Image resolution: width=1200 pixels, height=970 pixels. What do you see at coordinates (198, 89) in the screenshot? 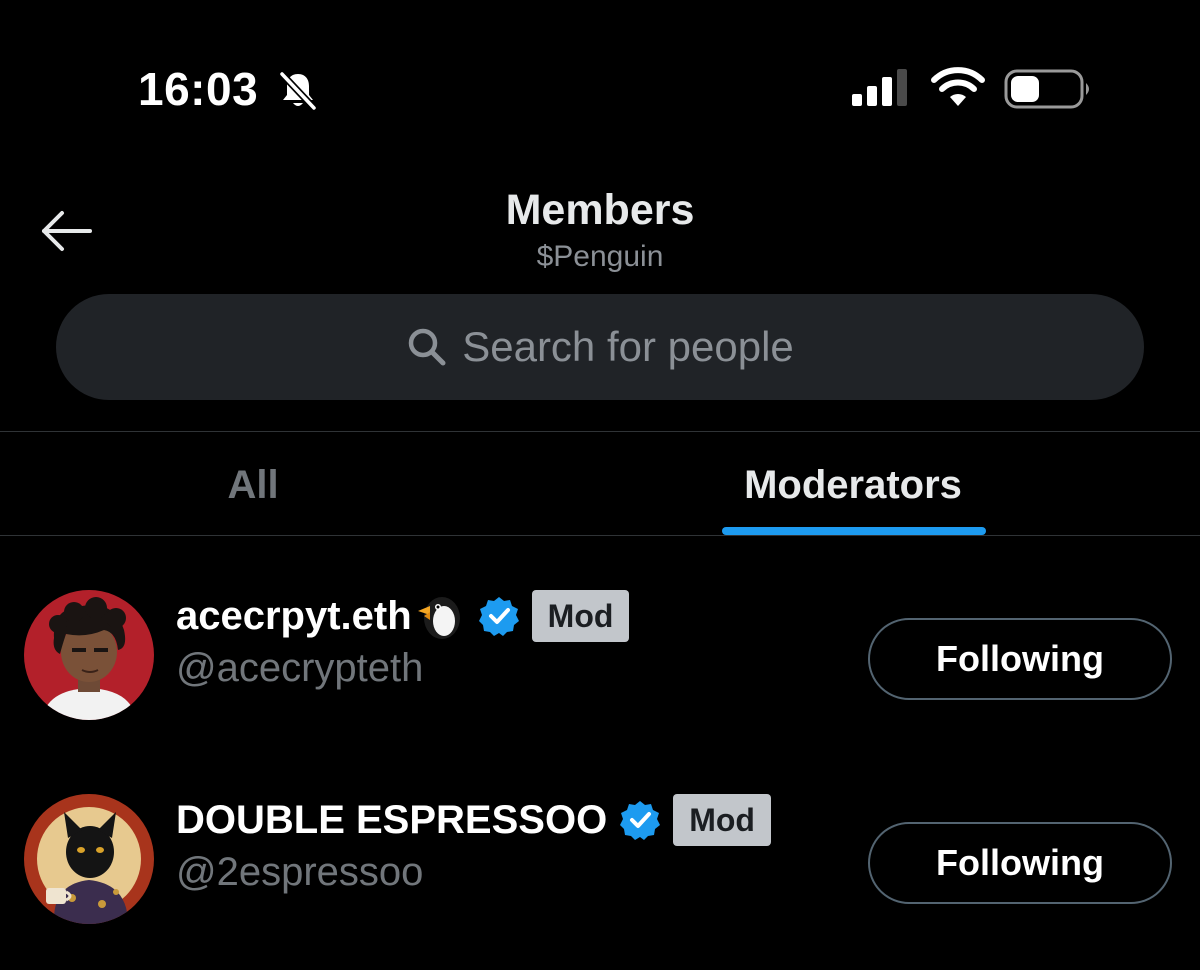
I see `status-time: 16:03` at bounding box center [198, 89].